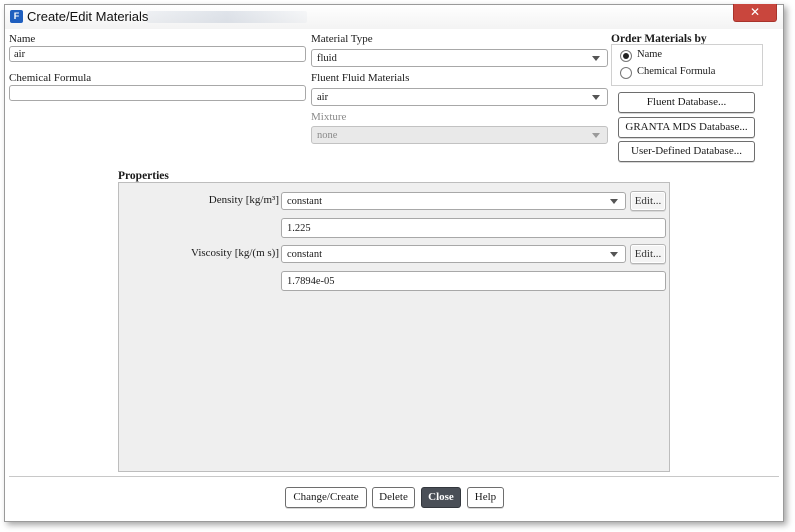 Image resolution: width=795 pixels, height=532 pixels. I want to click on viscosity-value-input: 1.7894e-05, so click(473, 281).